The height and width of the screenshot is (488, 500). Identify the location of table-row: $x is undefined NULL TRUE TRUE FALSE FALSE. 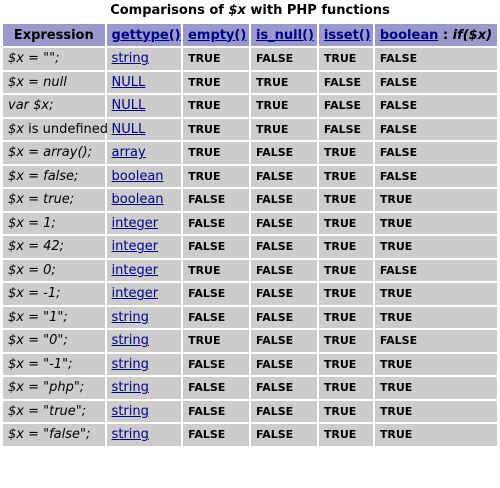
(250, 129).